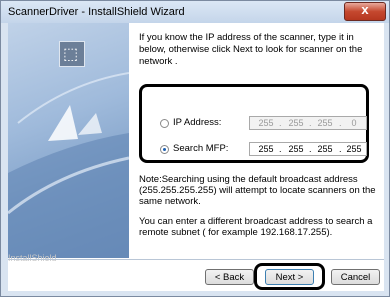 The width and height of the screenshot is (390, 297). Describe the element at coordinates (96, 12) in the screenshot. I see `window-title: ScannerDriver - InstallShield Wizard` at that location.